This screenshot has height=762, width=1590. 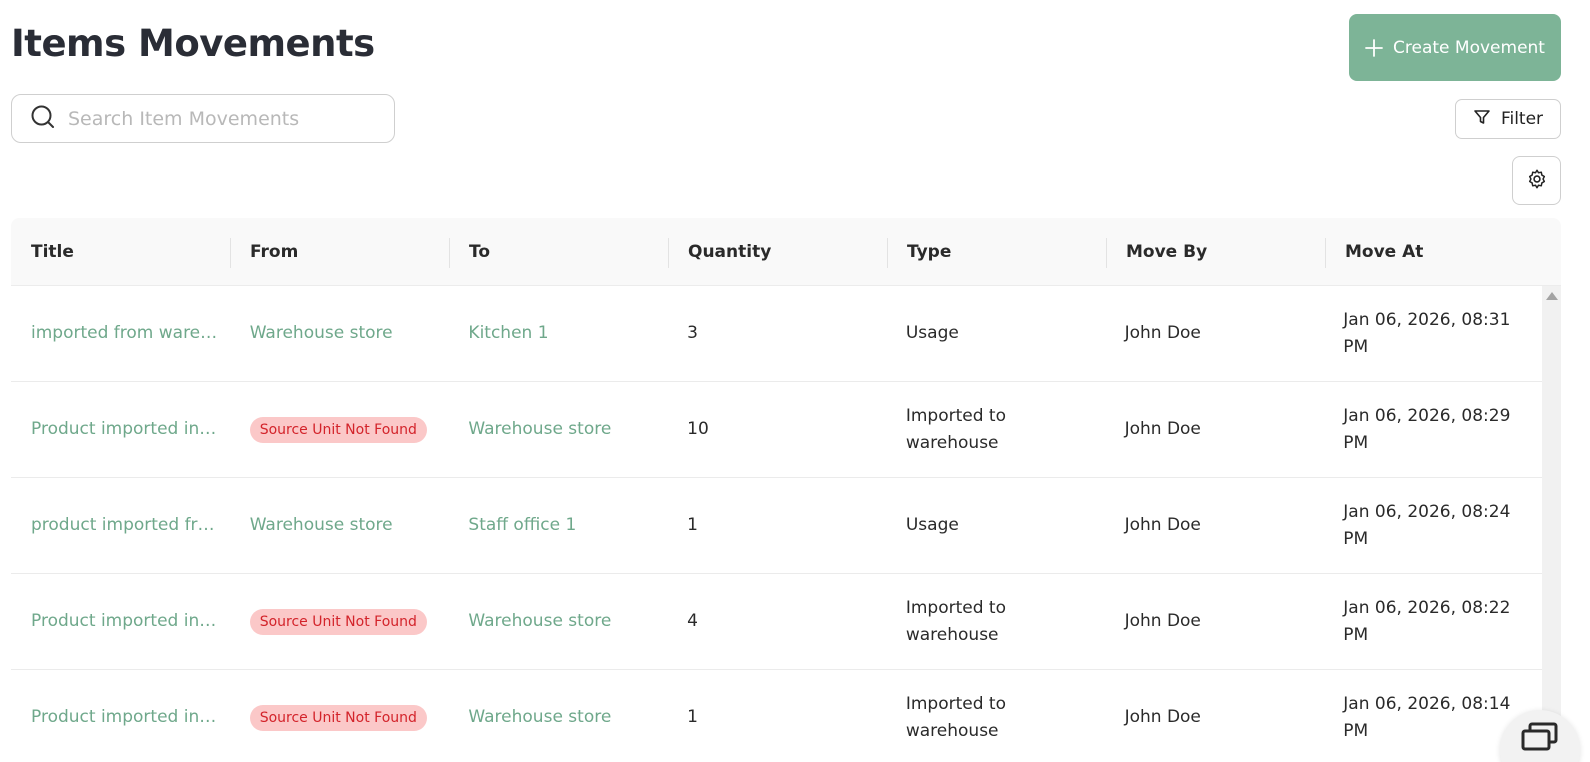 I want to click on column-header-type: Type, so click(x=996, y=252).